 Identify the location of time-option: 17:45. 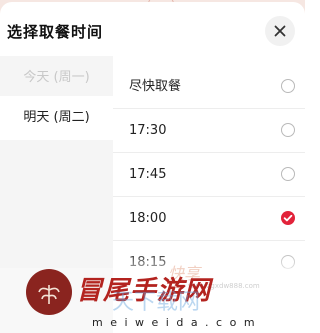
(209, 175).